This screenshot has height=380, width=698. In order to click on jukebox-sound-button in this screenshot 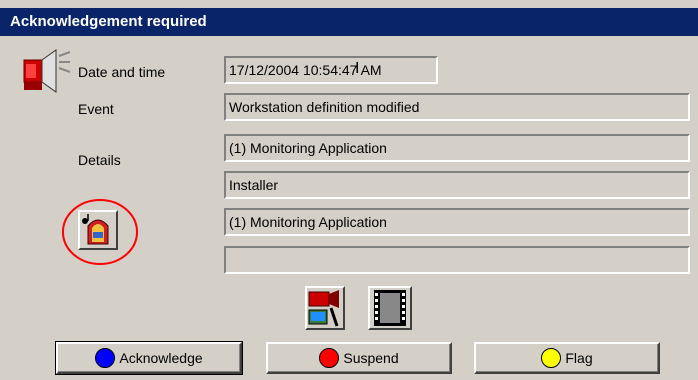, I will do `click(98, 230)`.